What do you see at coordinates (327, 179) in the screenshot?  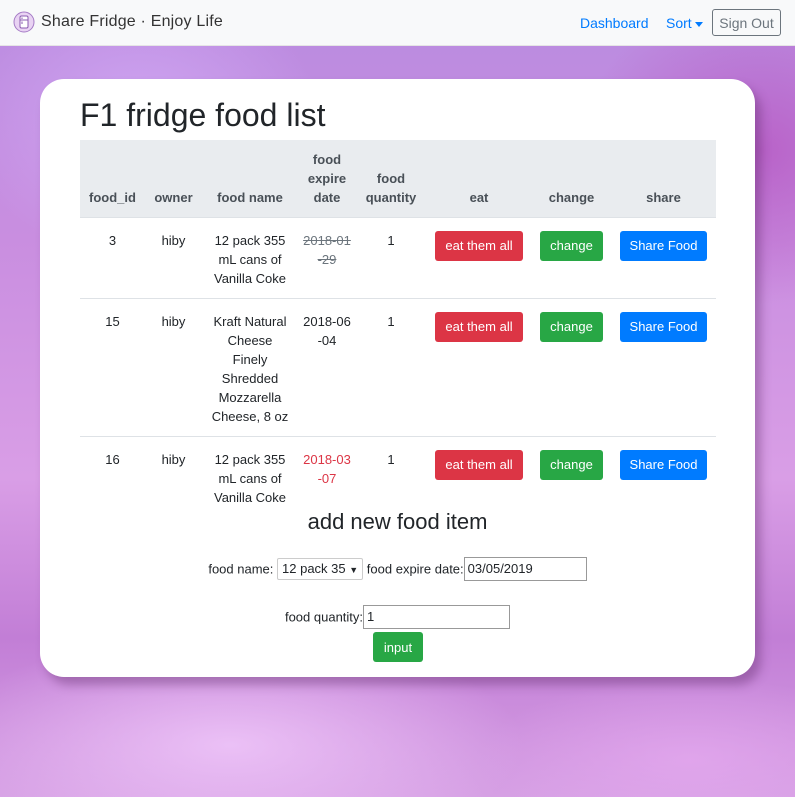 I see `header-expire-date: food expire date` at bounding box center [327, 179].